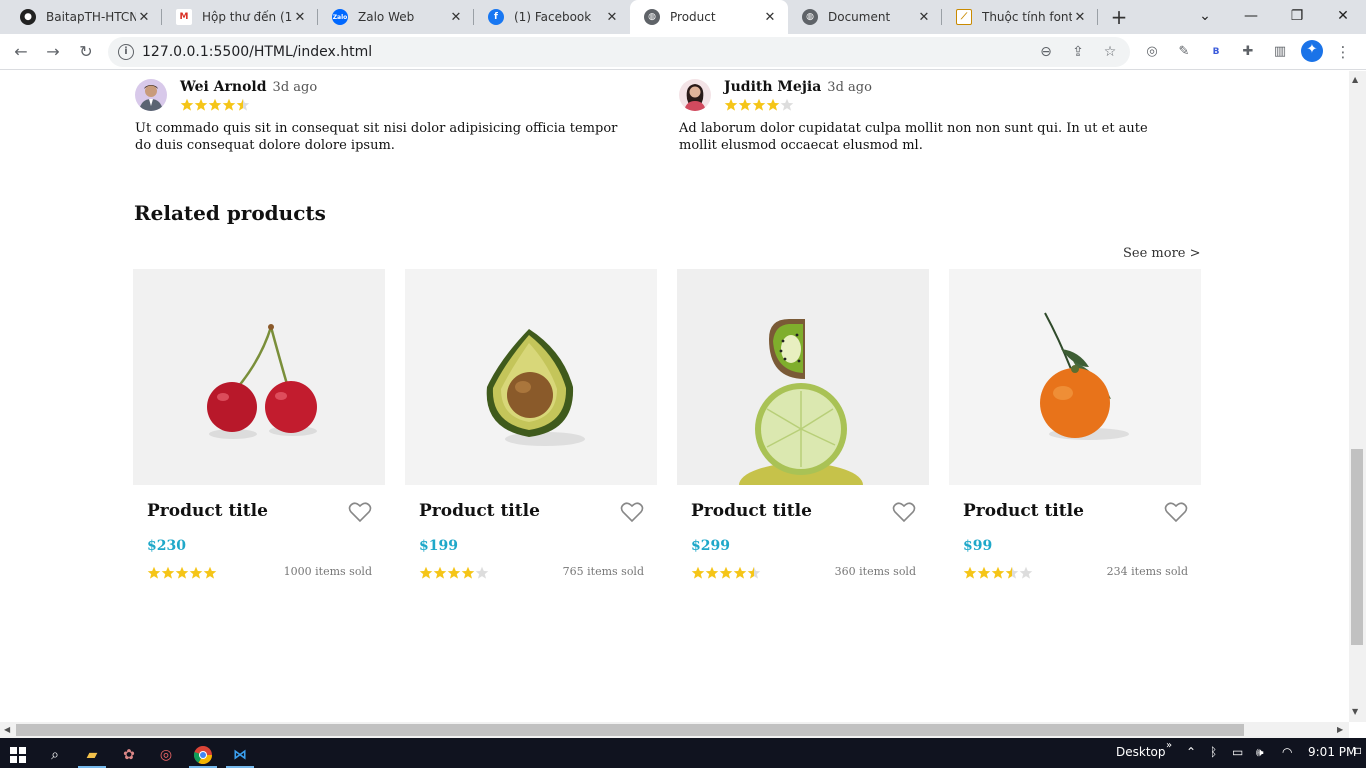 Image resolution: width=1366 pixels, height=768 pixels. I want to click on b-extension-icon: B, so click(1216, 52).